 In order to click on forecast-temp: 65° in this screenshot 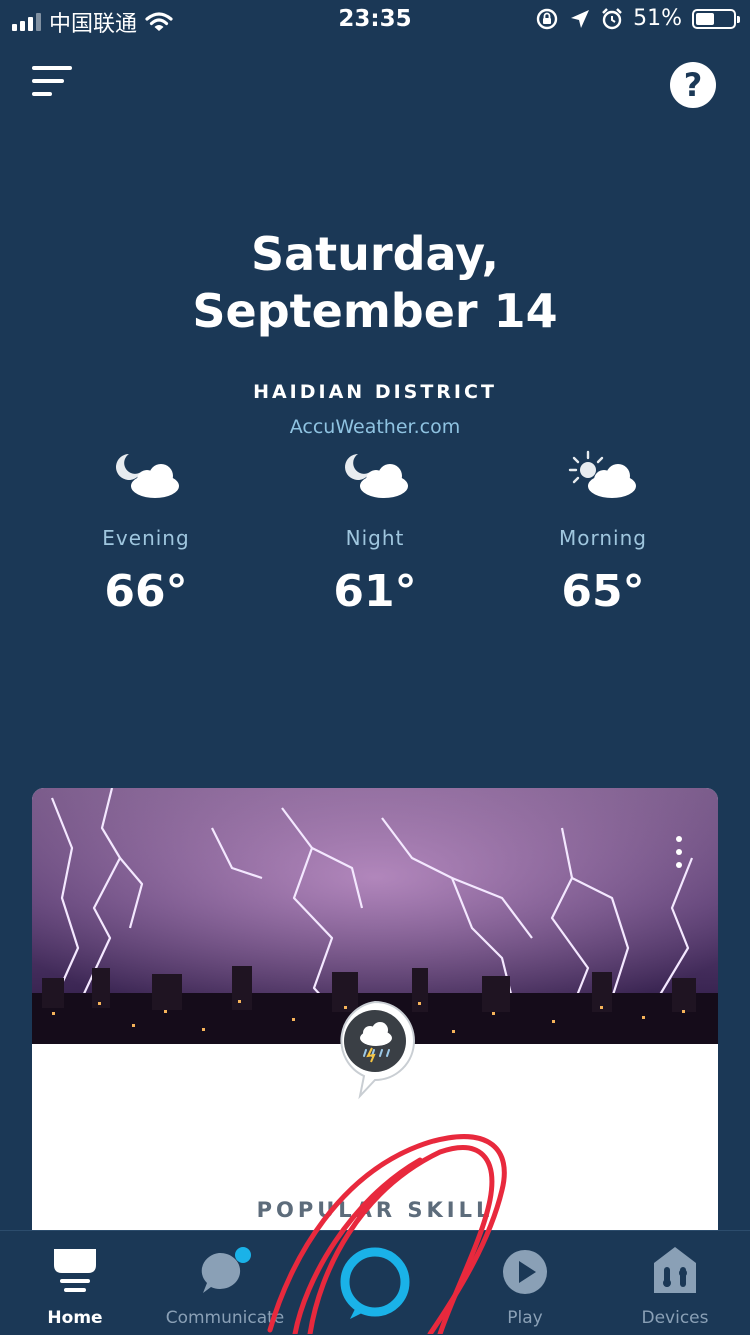, I will do `click(603, 591)`.